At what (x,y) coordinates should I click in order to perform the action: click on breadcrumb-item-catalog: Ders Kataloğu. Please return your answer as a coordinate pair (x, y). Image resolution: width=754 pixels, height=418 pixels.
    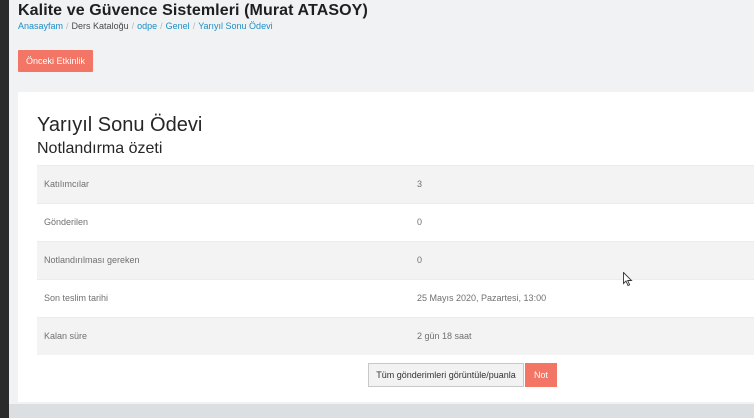
    Looking at the image, I should click on (100, 26).